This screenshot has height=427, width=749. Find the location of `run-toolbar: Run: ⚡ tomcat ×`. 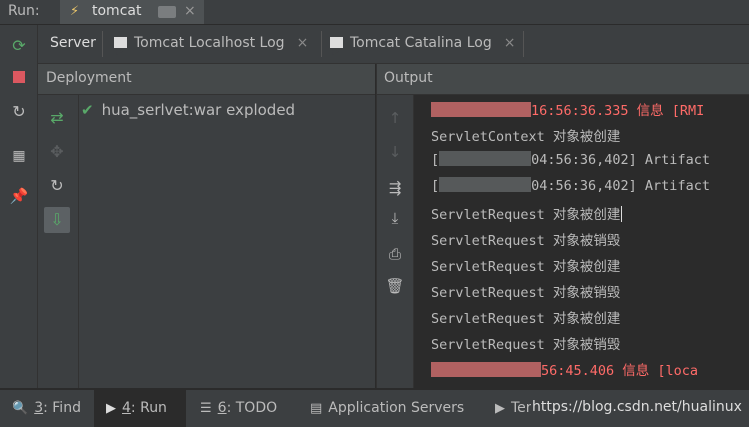

run-toolbar: Run: ⚡ tomcat × is located at coordinates (374, 12).